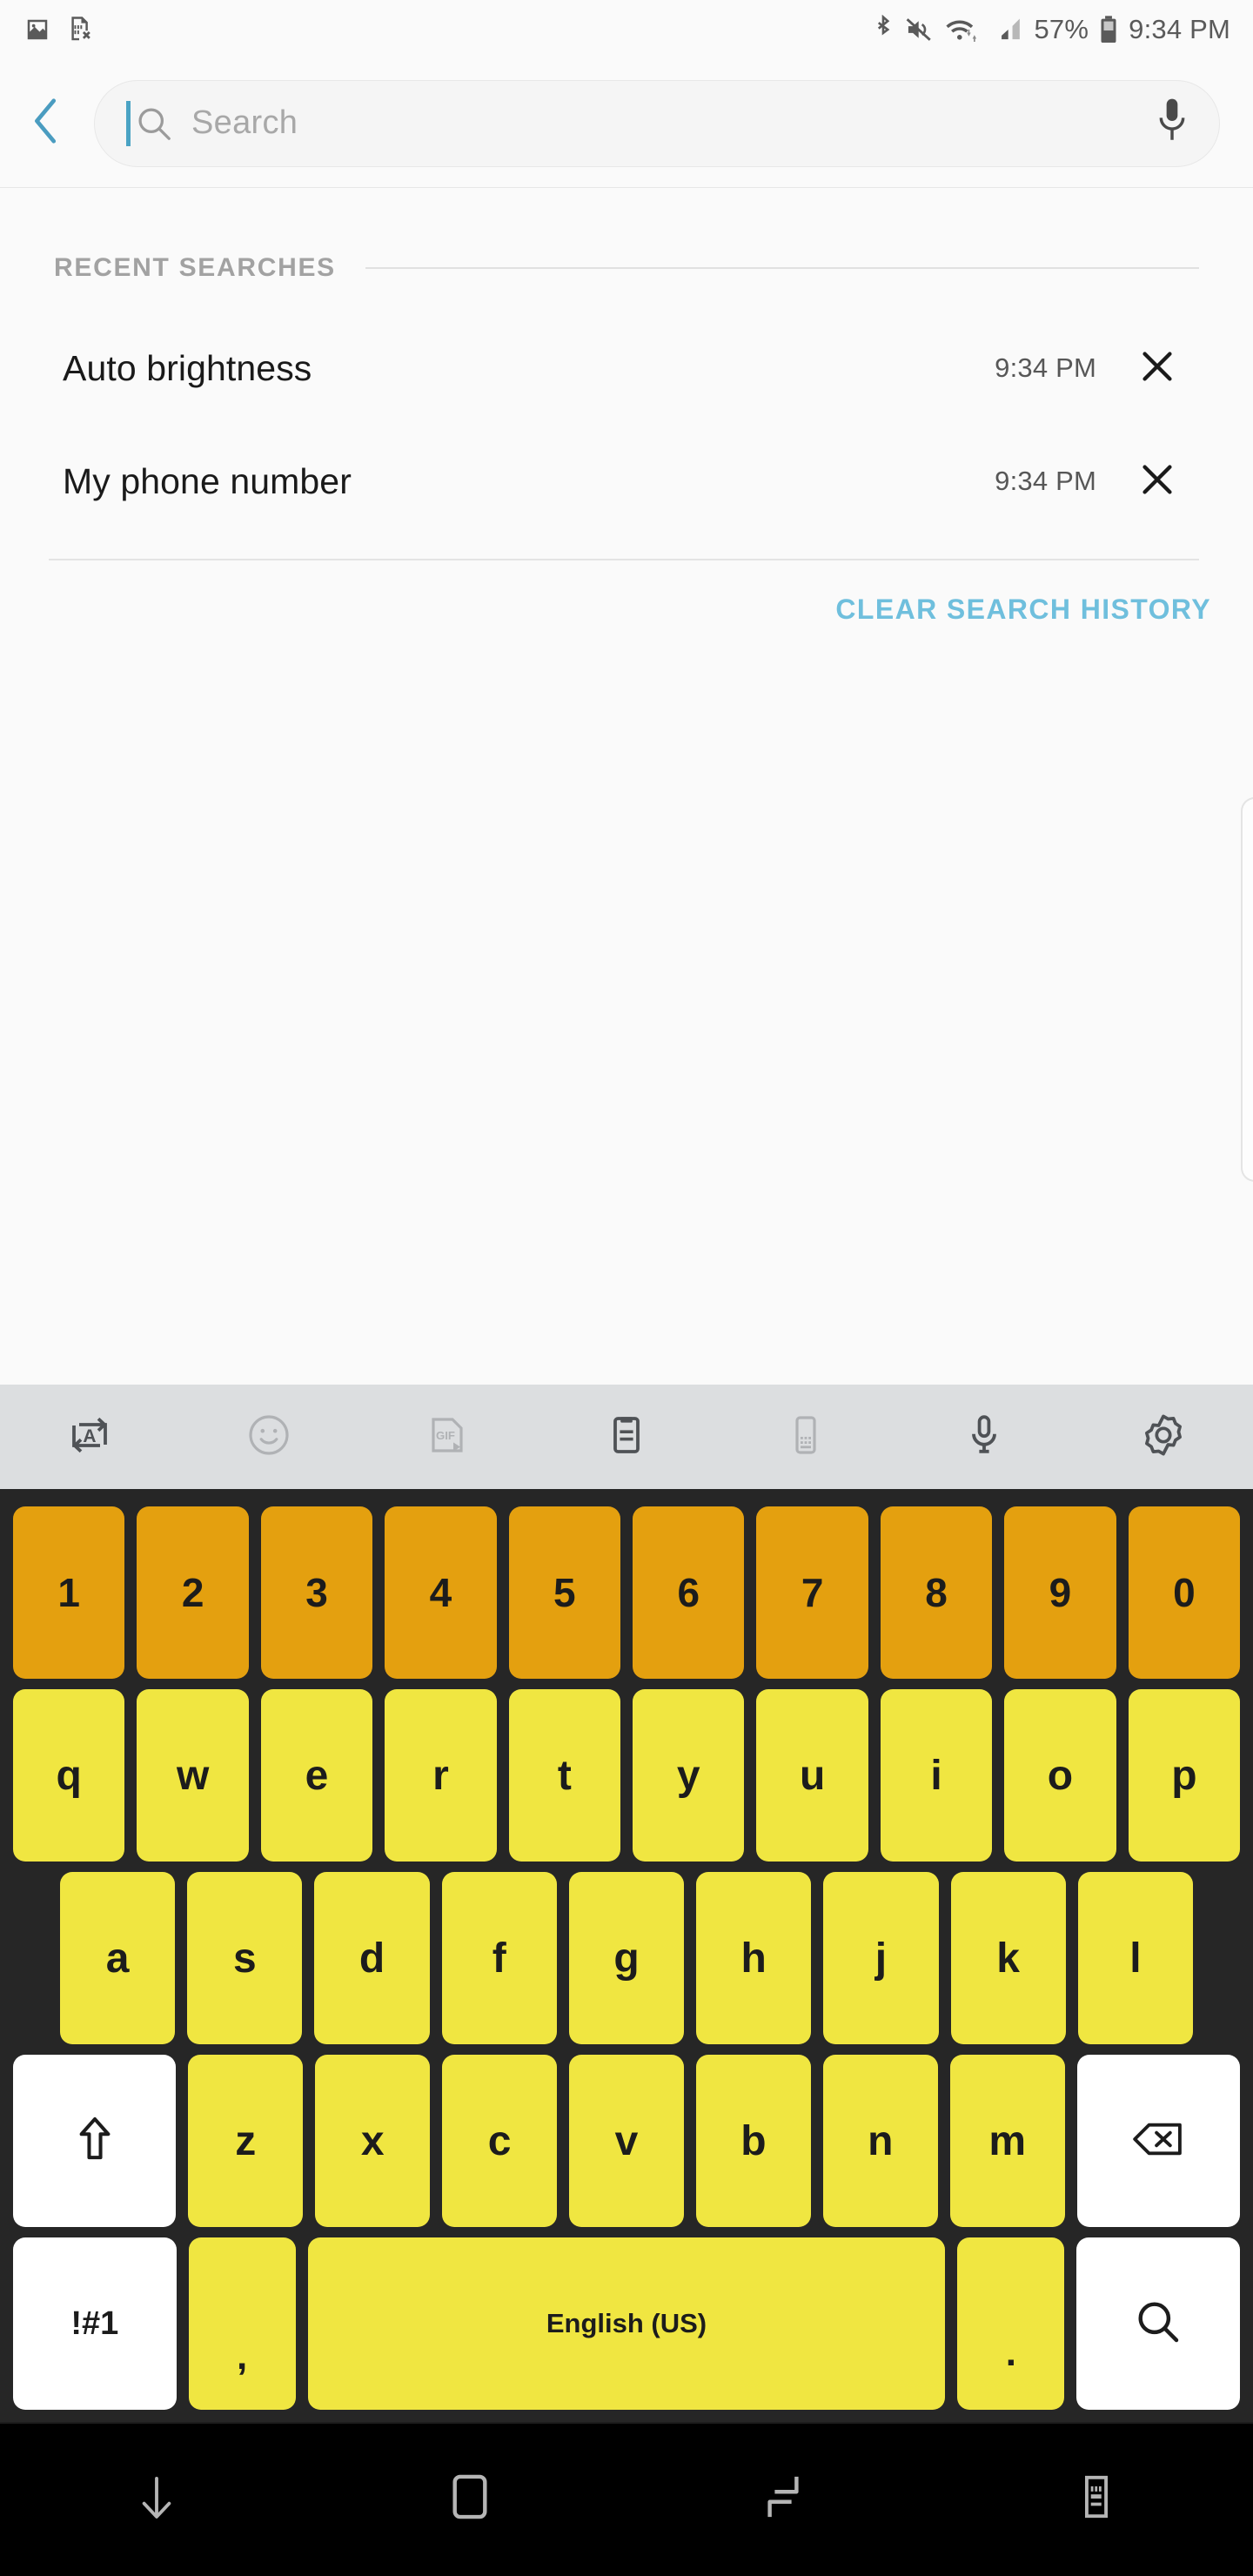  I want to click on key-v: v, so click(626, 2141).